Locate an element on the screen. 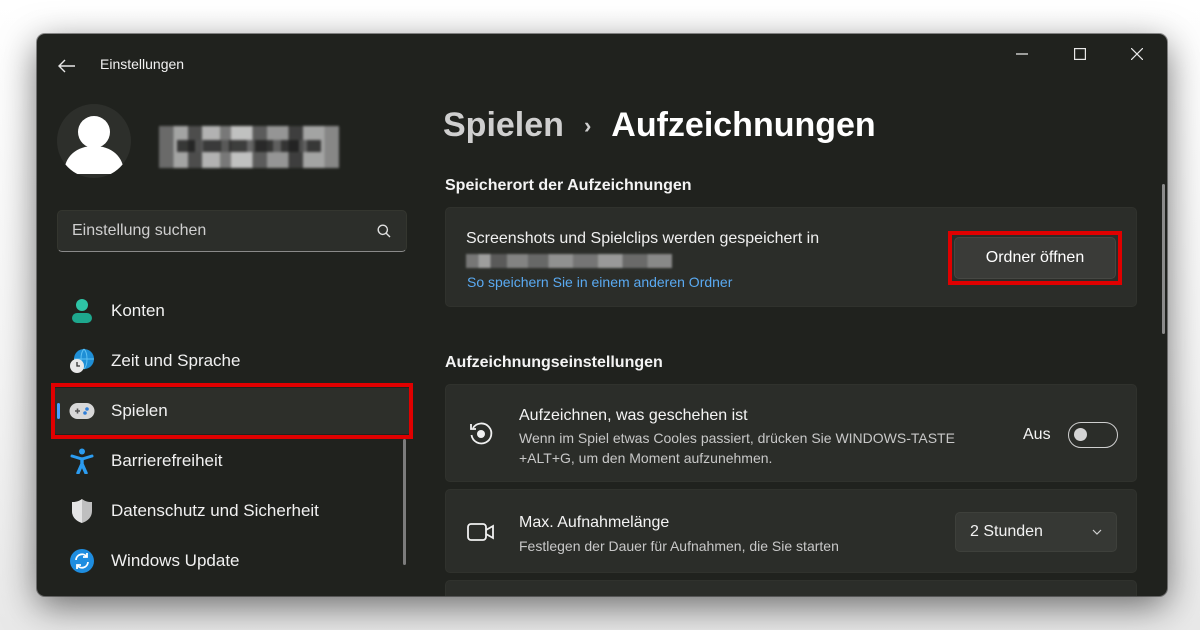 The width and height of the screenshot is (1200, 630). setting-row-next is located at coordinates (791, 588).